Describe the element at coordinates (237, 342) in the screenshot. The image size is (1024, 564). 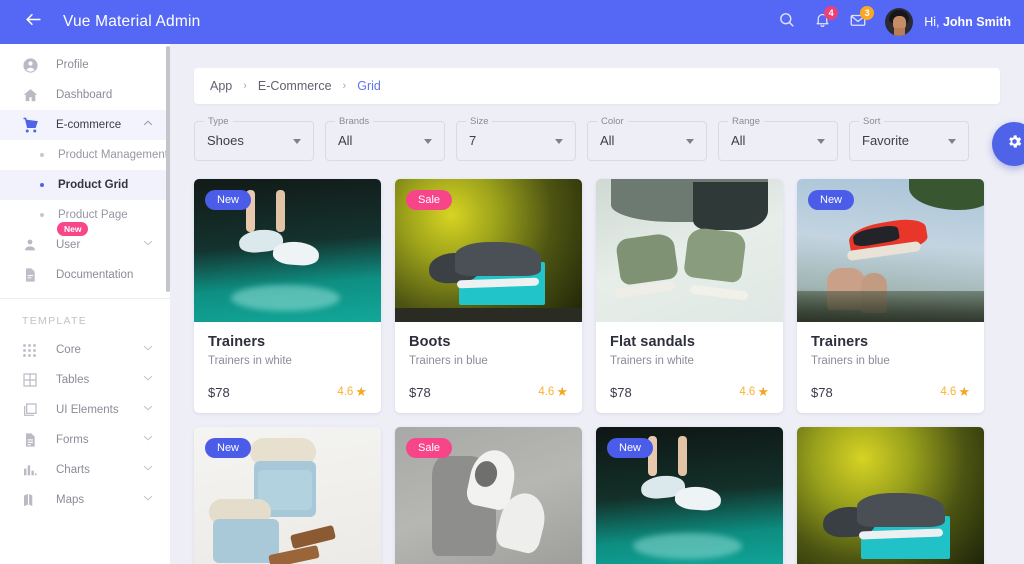
I see `product-title: Trainers` at that location.